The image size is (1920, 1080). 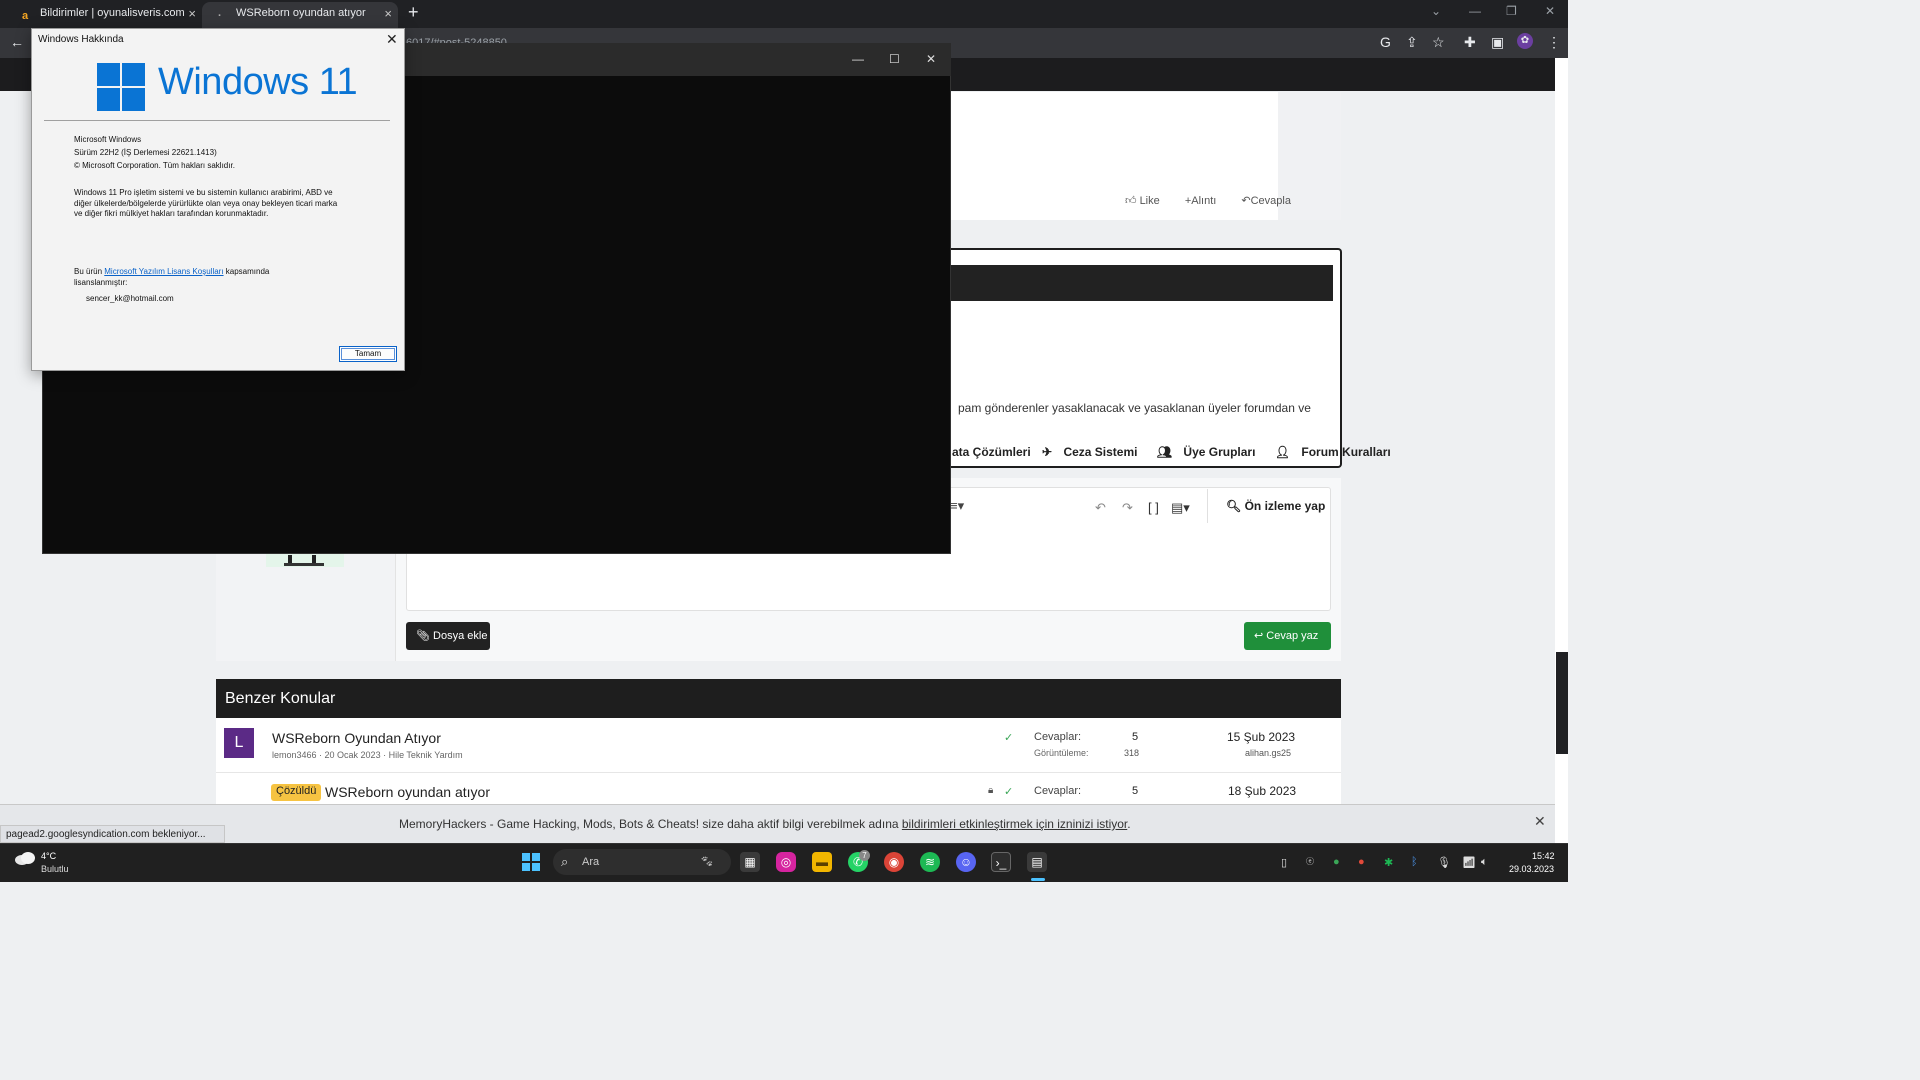 I want to click on spotify-icon: ≋, so click(x=930, y=862).